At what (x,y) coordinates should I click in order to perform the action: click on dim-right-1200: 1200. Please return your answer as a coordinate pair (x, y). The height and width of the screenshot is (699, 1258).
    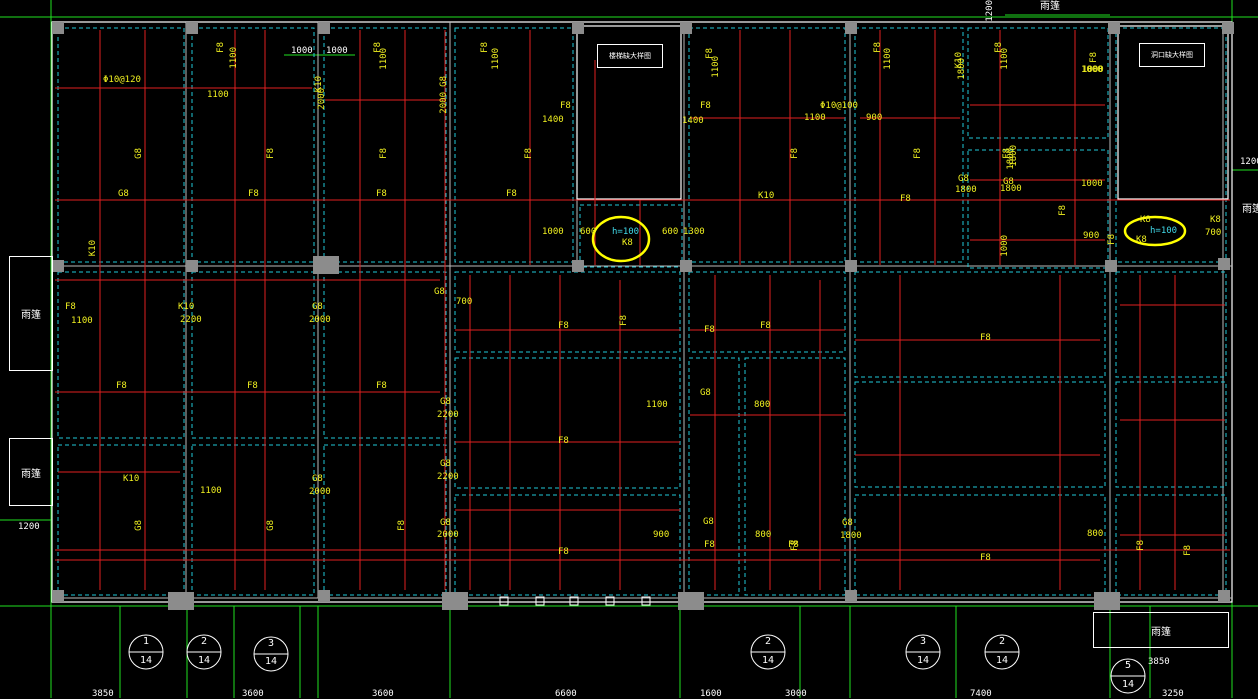
    Looking at the image, I should click on (1249, 162).